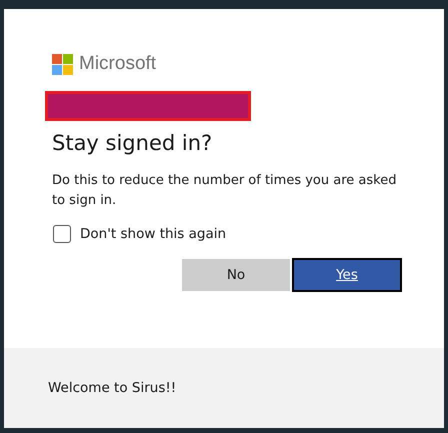  What do you see at coordinates (236, 275) in the screenshot?
I see `no-button: No` at bounding box center [236, 275].